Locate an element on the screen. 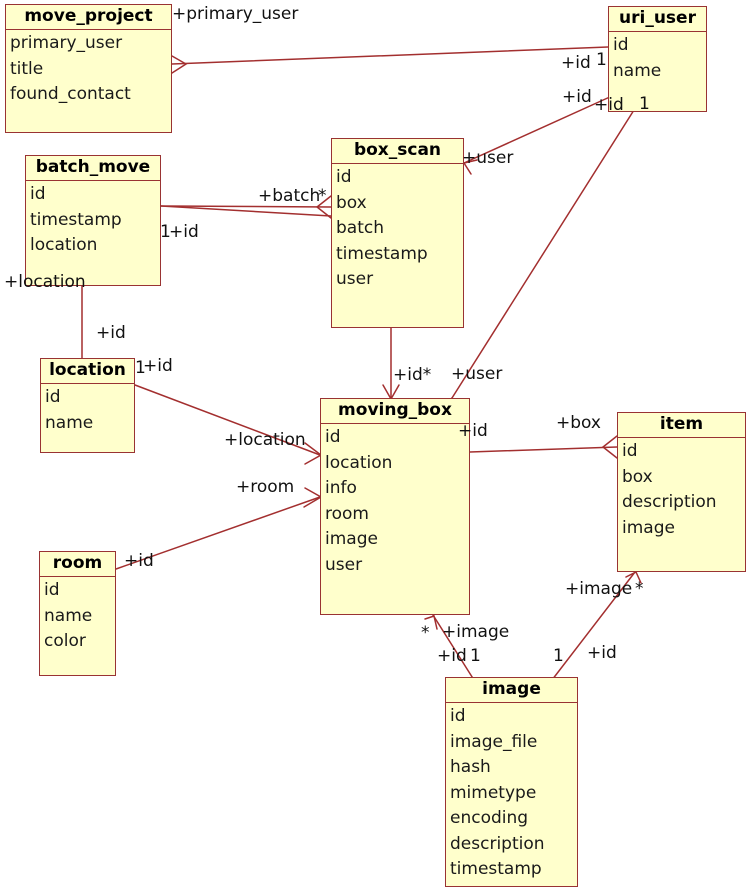 This screenshot has height=891, width=750. attribute-batch_move-timestamp: timestamp is located at coordinates (76, 219).